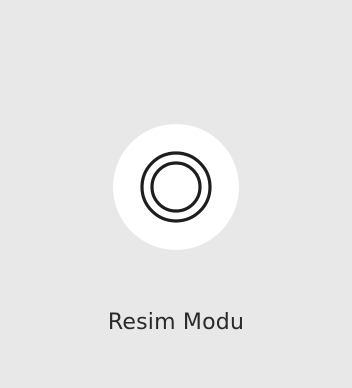 The width and height of the screenshot is (352, 388). What do you see at coordinates (176, 322) in the screenshot?
I see `tile-label: Resim Modu` at bounding box center [176, 322].